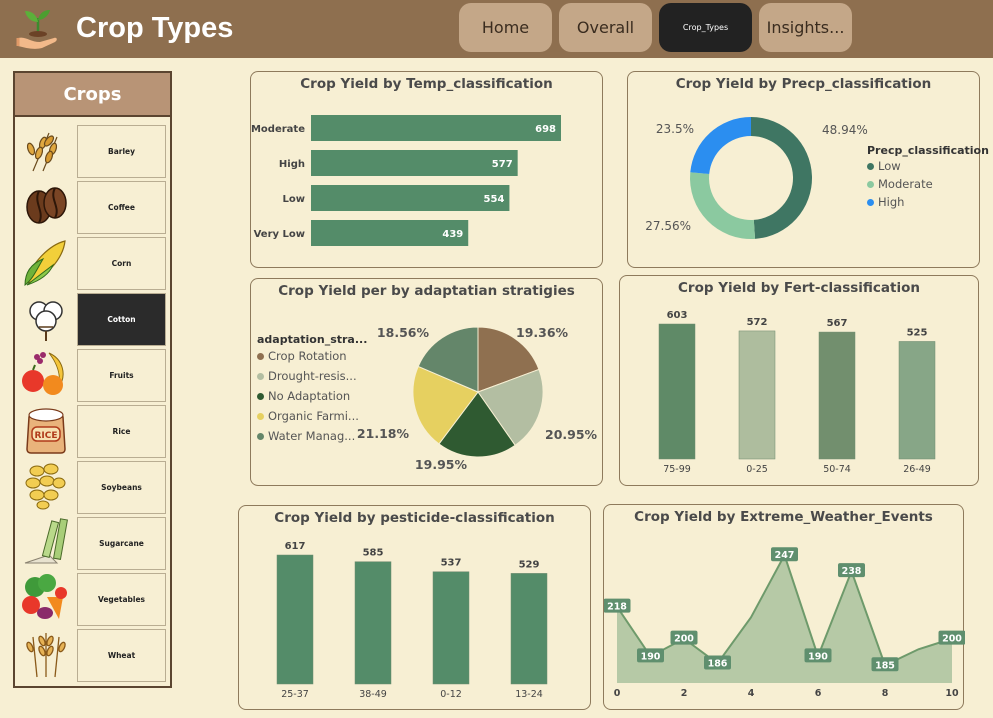  I want to click on crop-button-fruits: Fruits, so click(121, 375).